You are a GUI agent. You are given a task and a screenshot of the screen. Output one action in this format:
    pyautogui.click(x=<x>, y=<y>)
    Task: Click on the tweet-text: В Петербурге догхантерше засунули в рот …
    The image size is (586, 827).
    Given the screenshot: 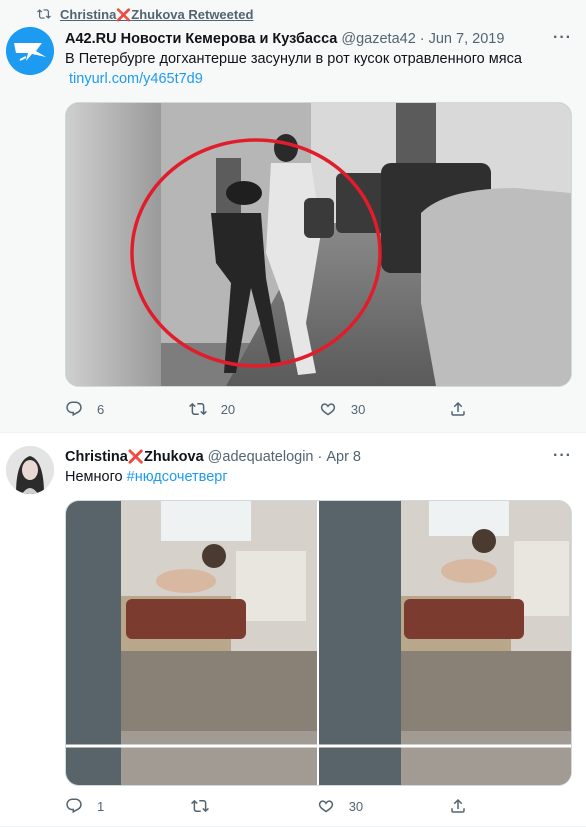 What is the action you would take?
    pyautogui.click(x=293, y=59)
    